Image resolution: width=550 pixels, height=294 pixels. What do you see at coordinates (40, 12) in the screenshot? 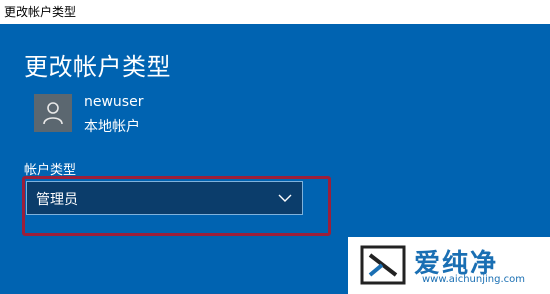
I see `window-title: 更改帐户类型` at bounding box center [40, 12].